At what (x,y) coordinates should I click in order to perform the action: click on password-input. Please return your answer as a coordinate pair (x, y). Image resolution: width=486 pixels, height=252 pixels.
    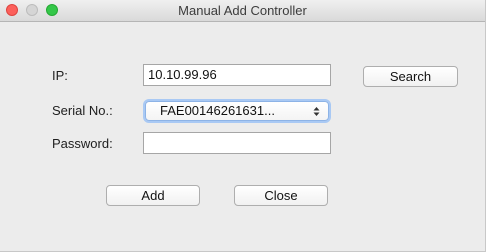
    Looking at the image, I should click on (237, 143).